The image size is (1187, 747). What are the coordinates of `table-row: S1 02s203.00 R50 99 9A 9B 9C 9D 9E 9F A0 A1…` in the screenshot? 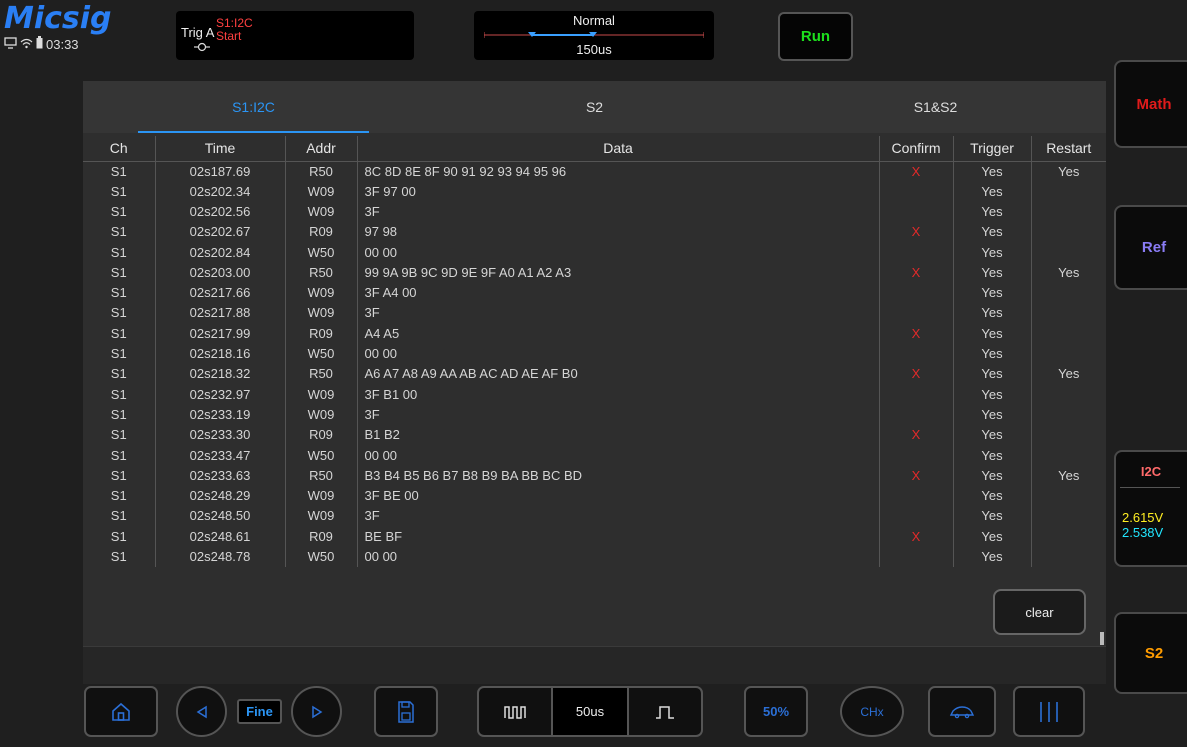 It's located at (594, 272).